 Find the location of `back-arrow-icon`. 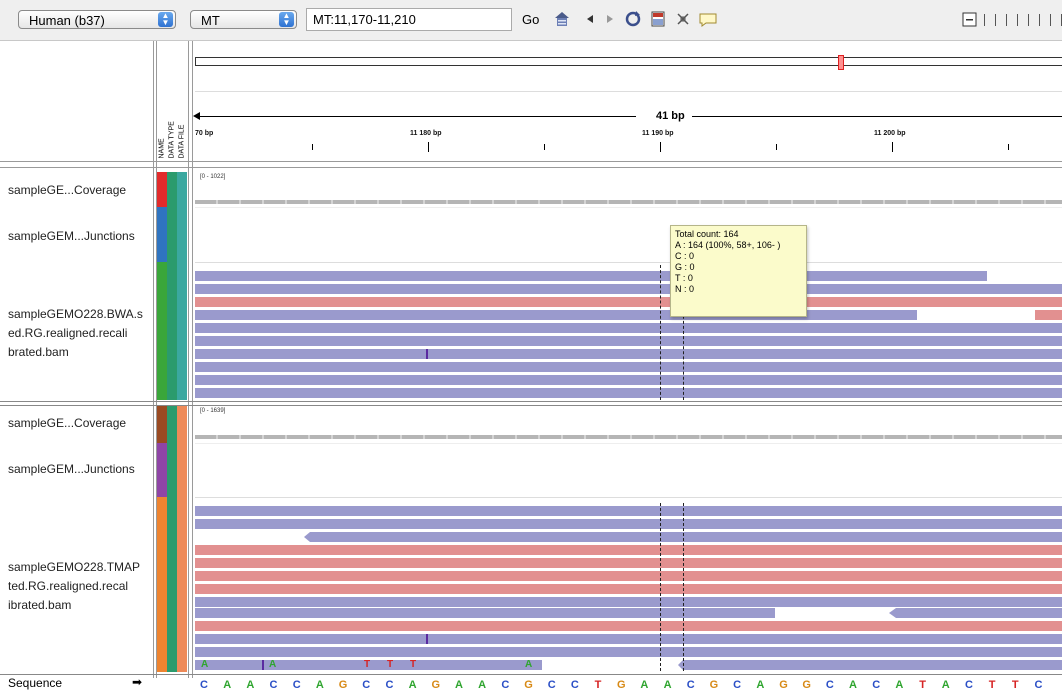

back-arrow-icon is located at coordinates (590, 19).